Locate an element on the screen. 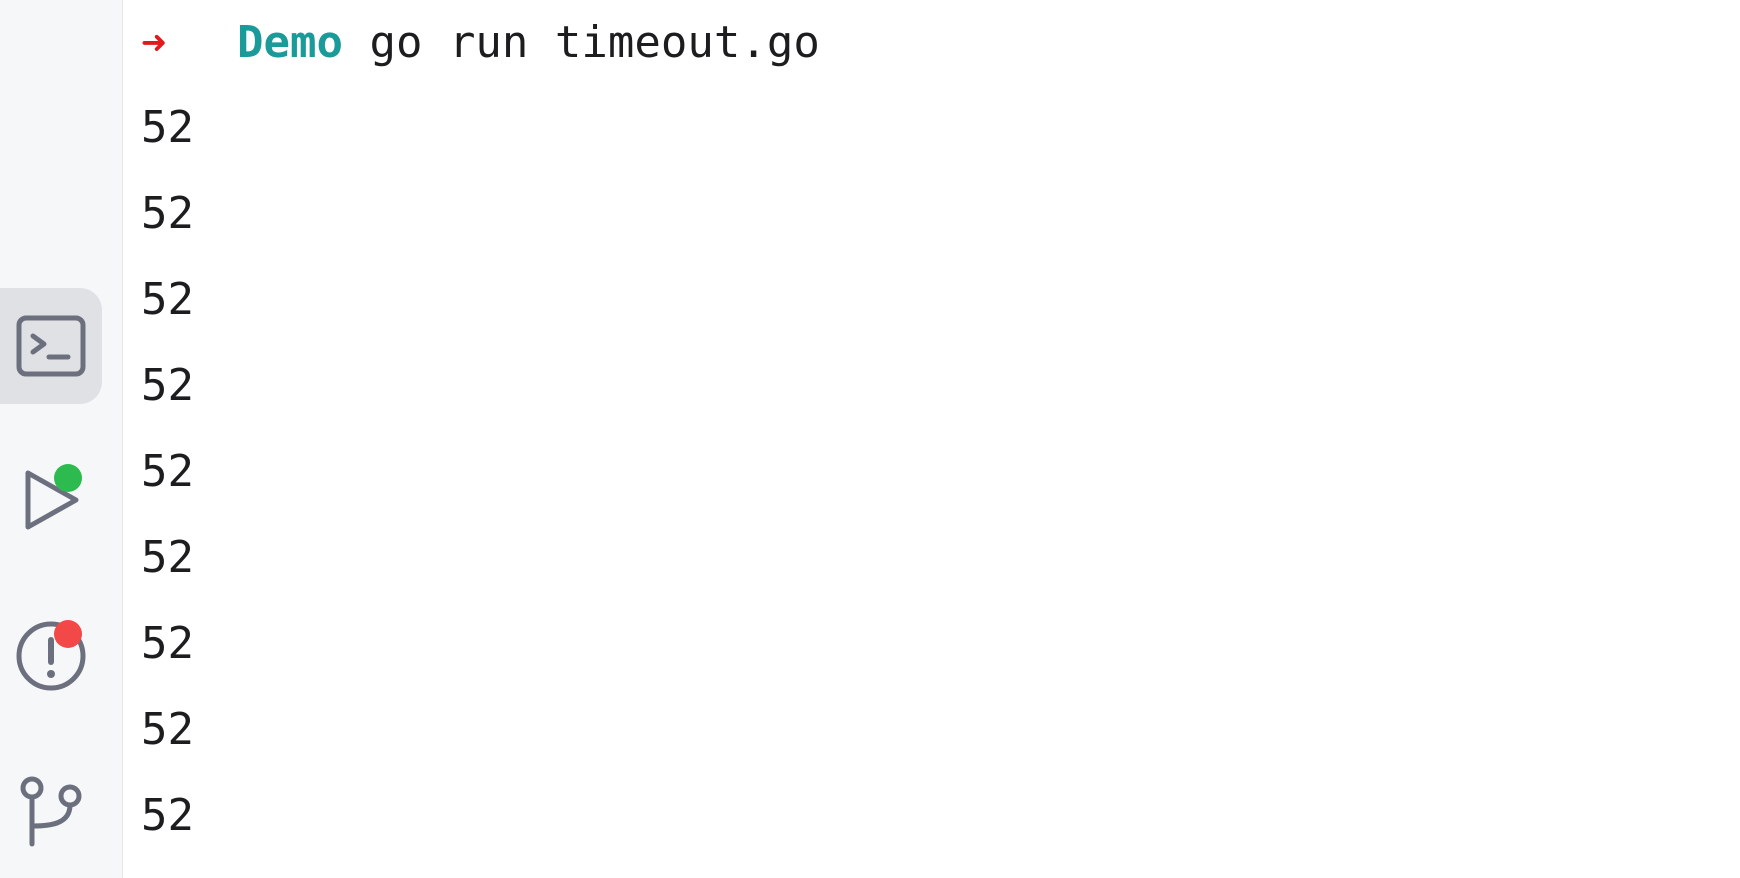  prompt-command: go run timeout.go is located at coordinates (594, 42).